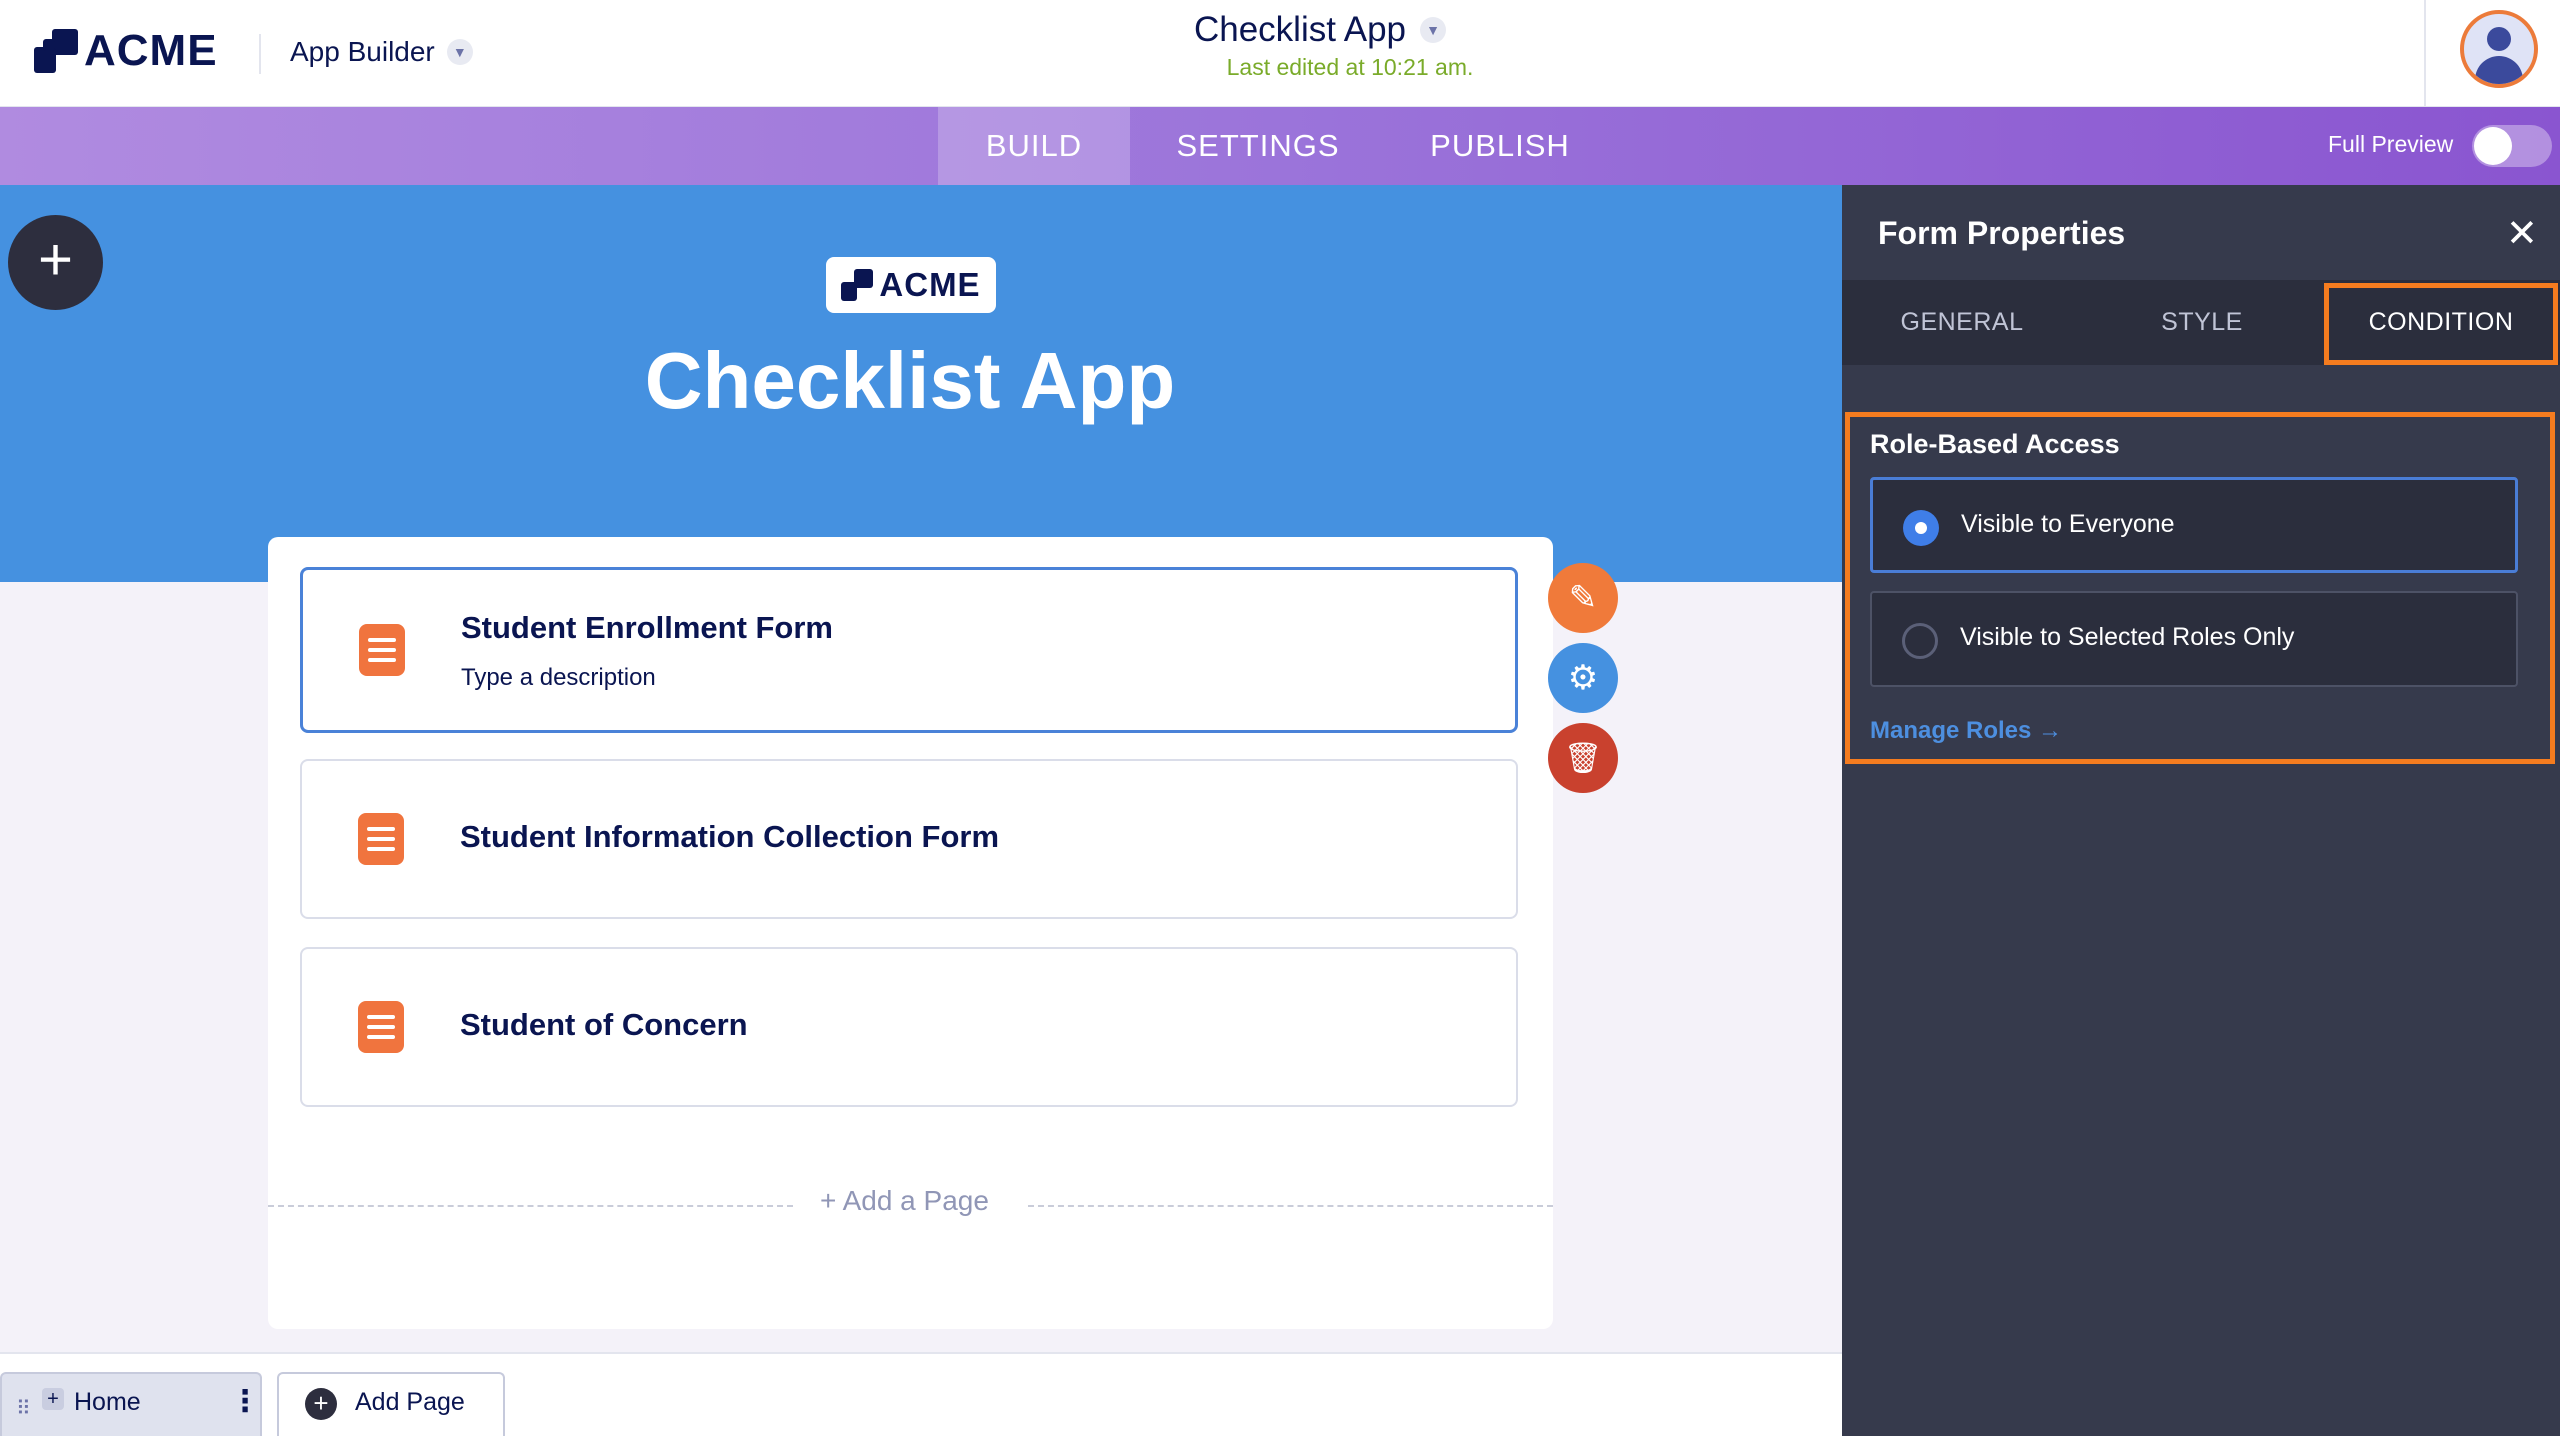  Describe the element at coordinates (2441, 324) in the screenshot. I see `condition-tab-highlight` at that location.